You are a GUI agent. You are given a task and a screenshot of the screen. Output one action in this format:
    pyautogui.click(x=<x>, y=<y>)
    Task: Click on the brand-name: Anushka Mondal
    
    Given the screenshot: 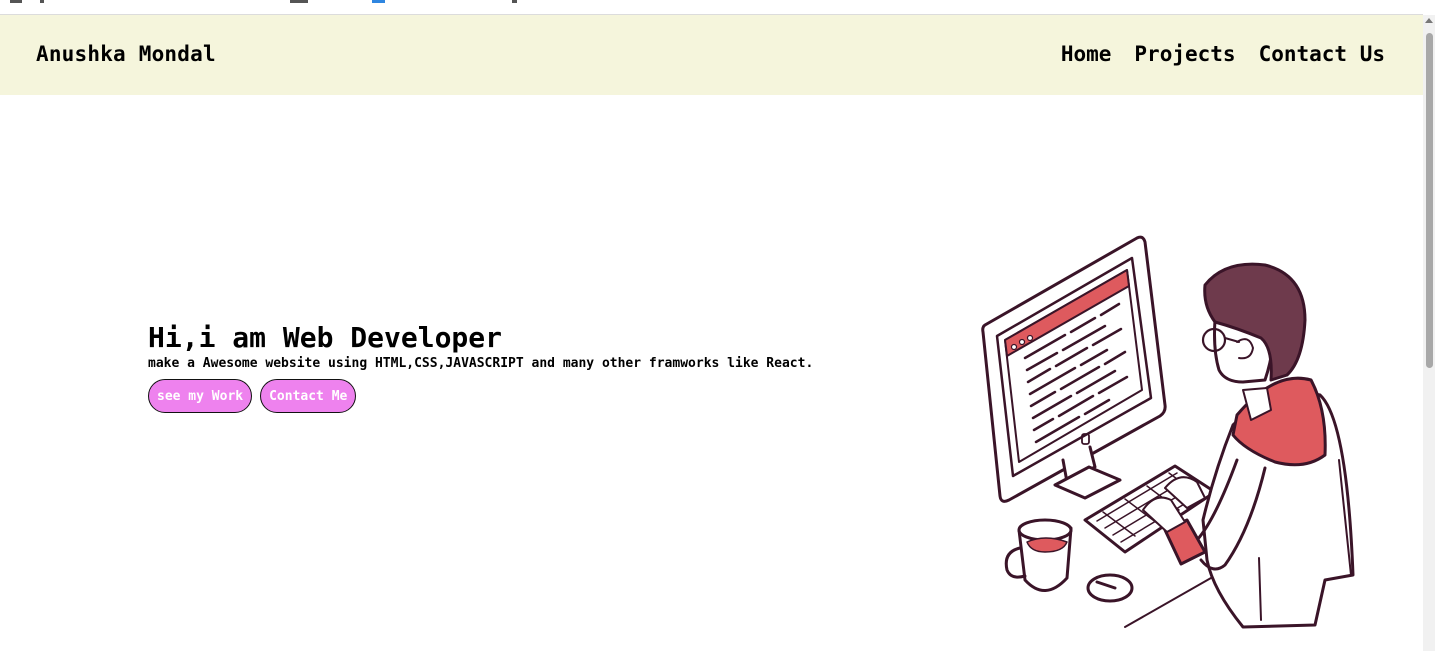 What is the action you would take?
    pyautogui.click(x=126, y=54)
    